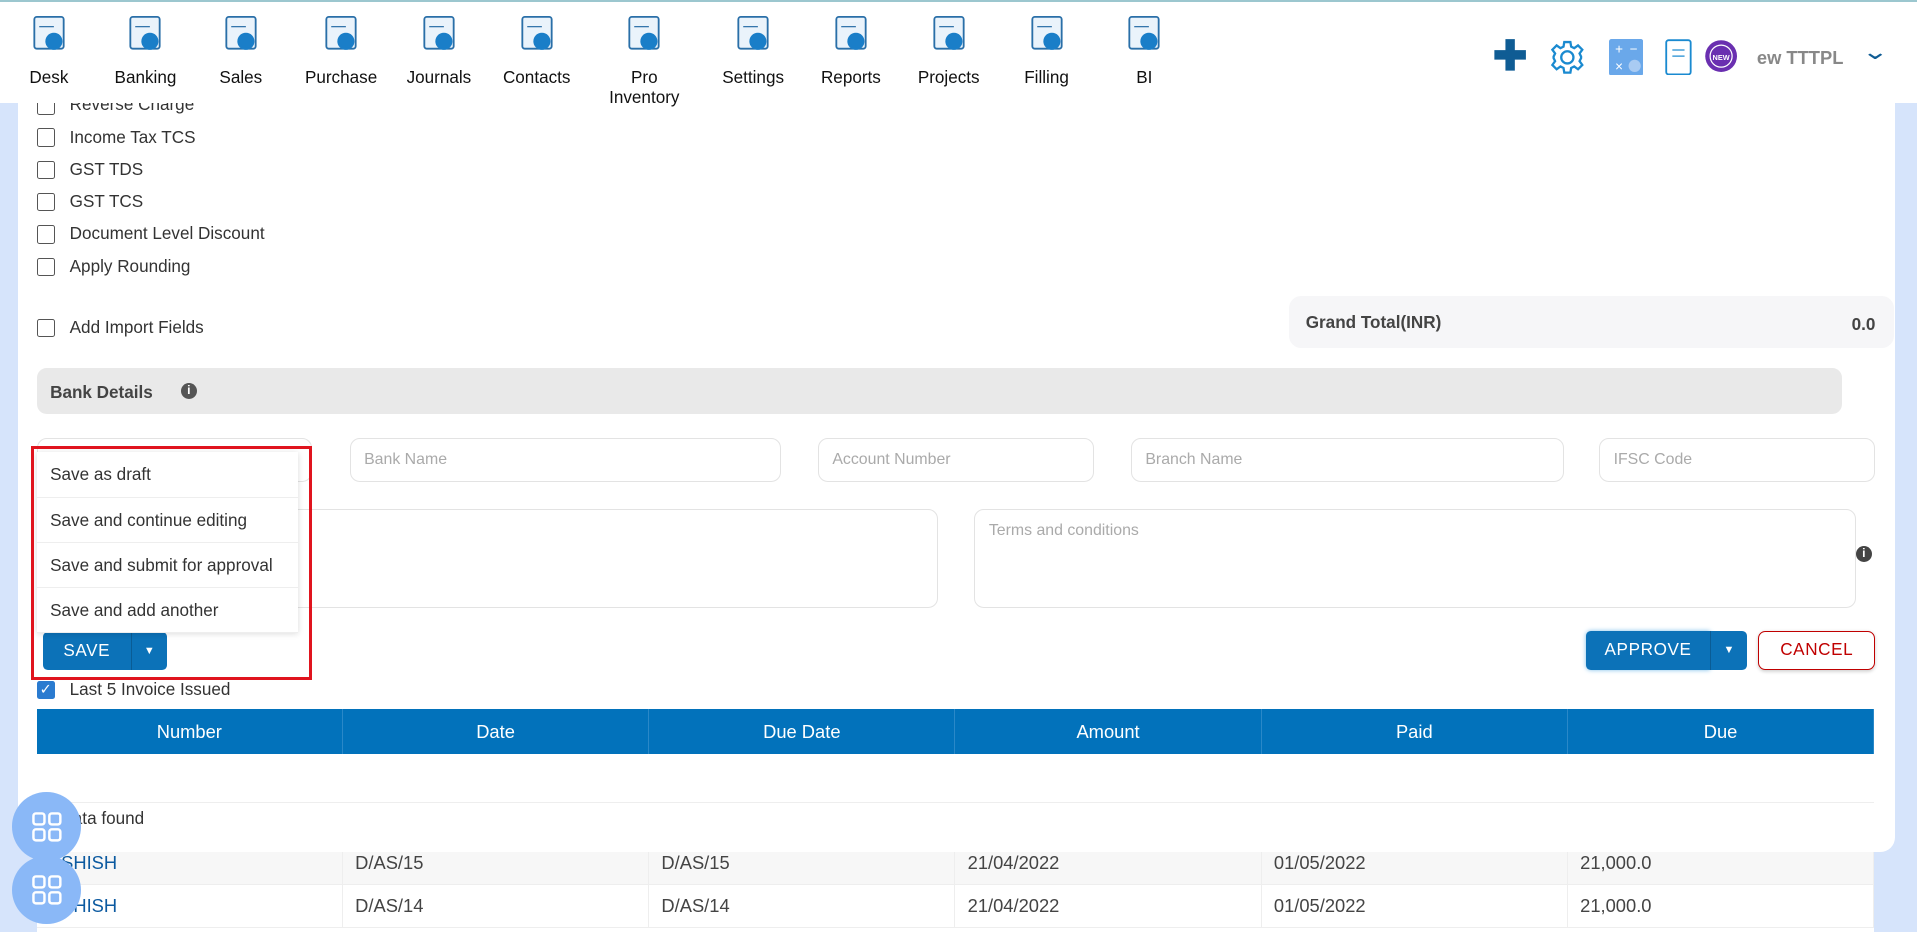  I want to click on nav-item-label: Pro Inventory, so click(644, 87).